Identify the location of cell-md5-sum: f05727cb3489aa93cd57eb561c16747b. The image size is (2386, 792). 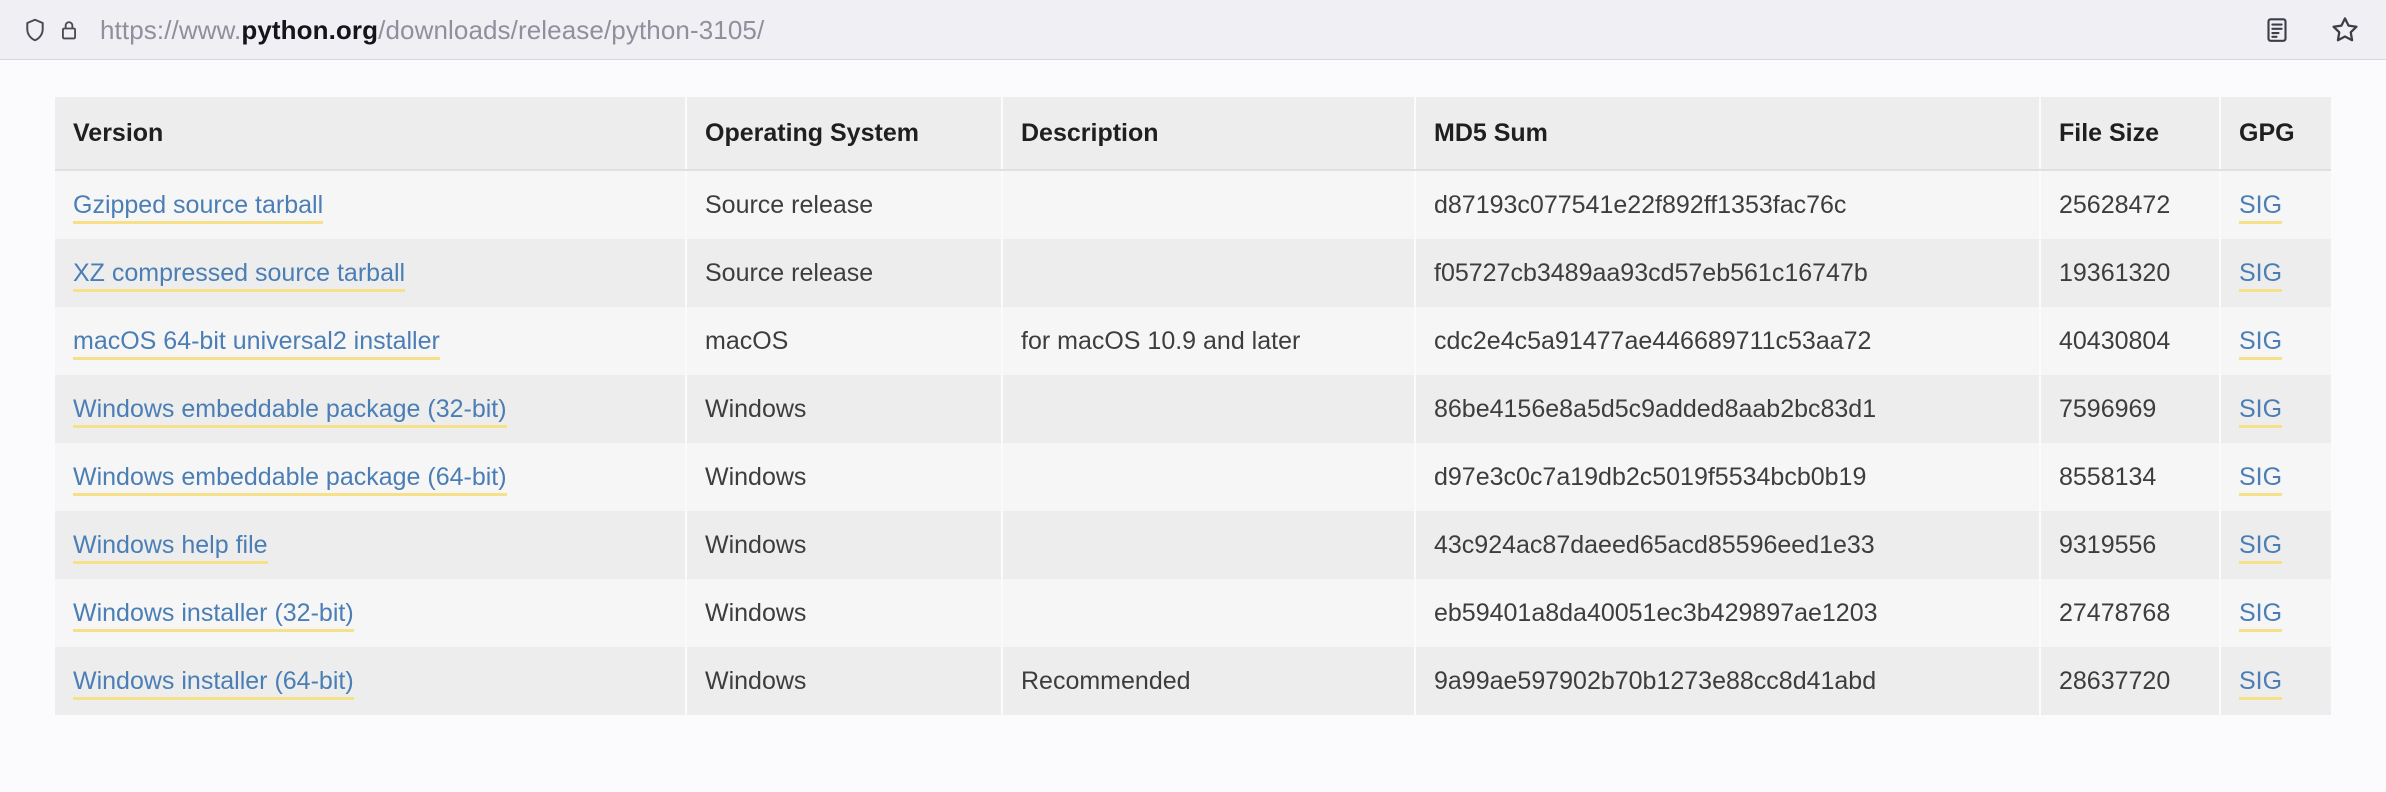
(1728, 273).